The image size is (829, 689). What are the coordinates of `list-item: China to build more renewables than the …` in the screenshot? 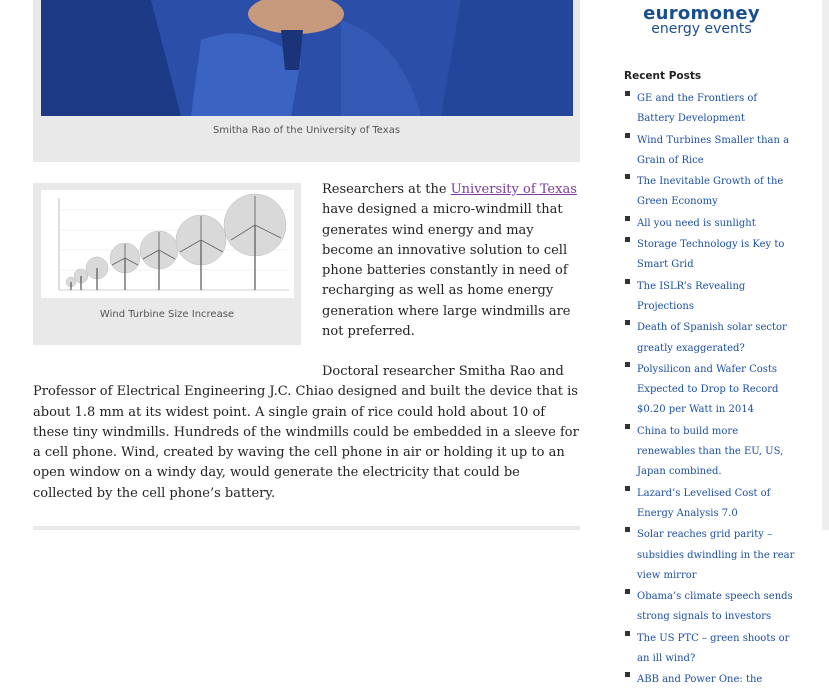 It's located at (710, 449).